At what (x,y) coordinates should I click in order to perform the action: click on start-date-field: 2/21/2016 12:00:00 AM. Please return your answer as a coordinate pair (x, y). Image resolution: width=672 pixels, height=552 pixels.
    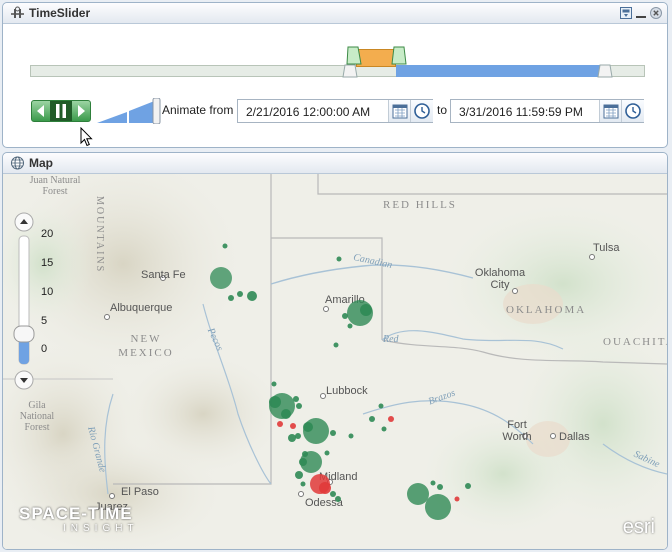
    Looking at the image, I should click on (335, 111).